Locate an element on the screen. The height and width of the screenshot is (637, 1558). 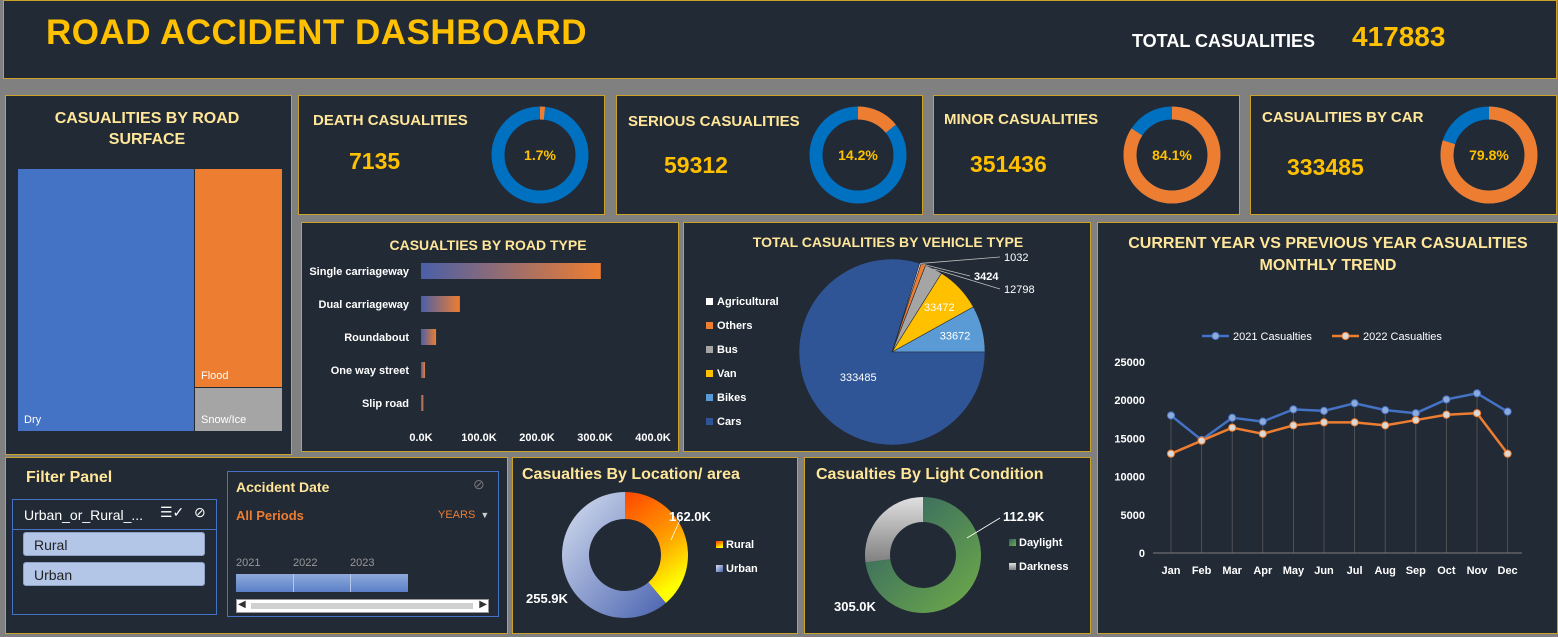
kpi-donut-label: 14.2% is located at coordinates (858, 155).